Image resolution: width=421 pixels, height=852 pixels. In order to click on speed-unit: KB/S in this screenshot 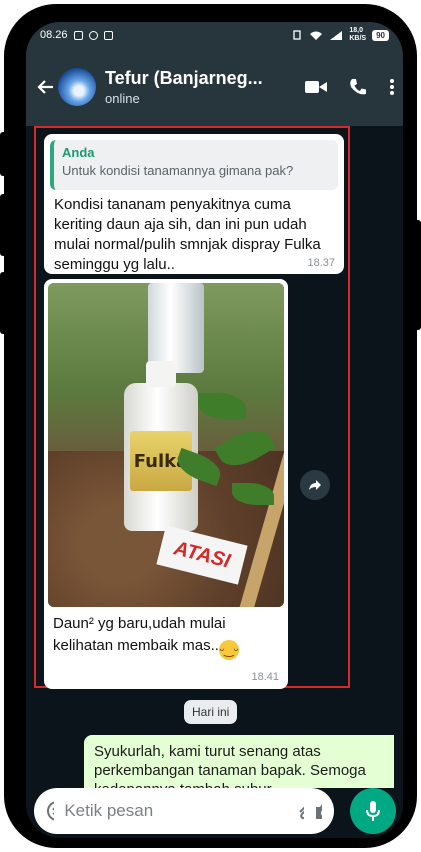, I will do `click(358, 38)`.